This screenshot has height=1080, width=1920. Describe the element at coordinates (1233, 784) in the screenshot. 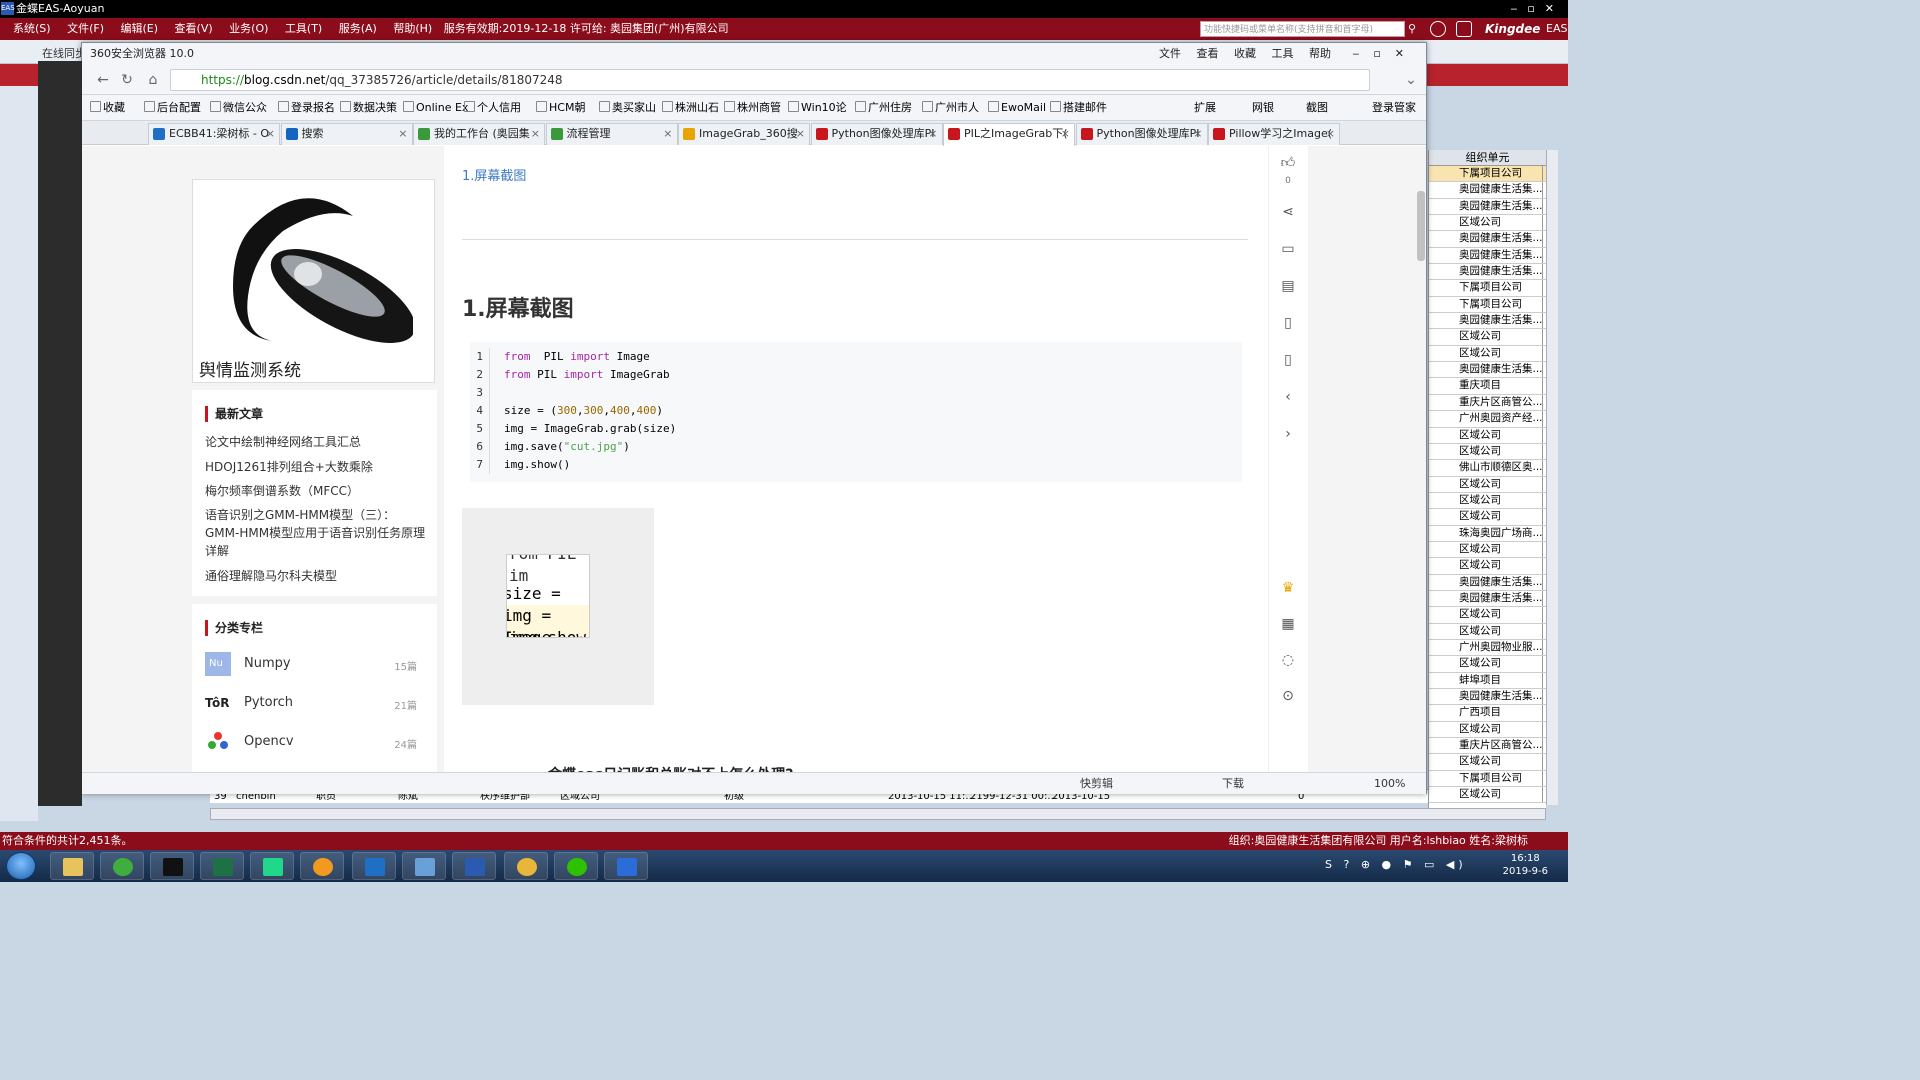

I see `download-button: 下载` at that location.